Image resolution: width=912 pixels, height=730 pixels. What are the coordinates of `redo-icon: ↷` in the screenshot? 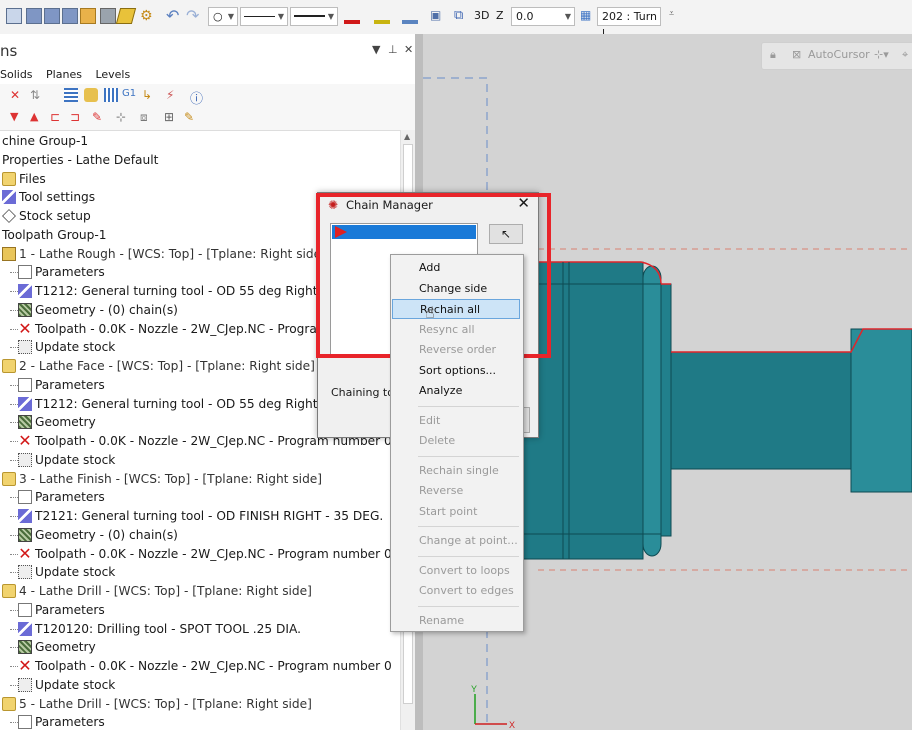 It's located at (194, 16).